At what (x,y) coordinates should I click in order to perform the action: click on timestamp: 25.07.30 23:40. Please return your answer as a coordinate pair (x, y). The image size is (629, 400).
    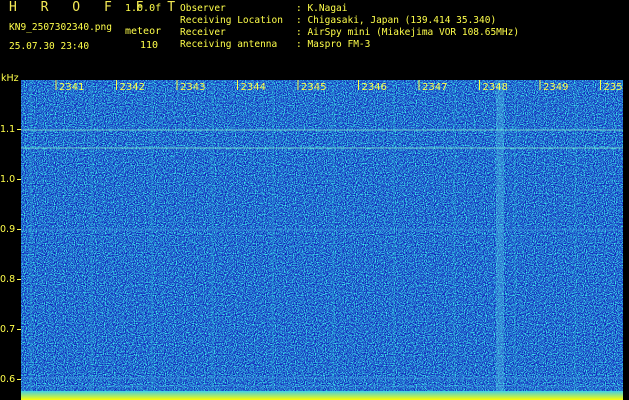
    Looking at the image, I should click on (49, 46).